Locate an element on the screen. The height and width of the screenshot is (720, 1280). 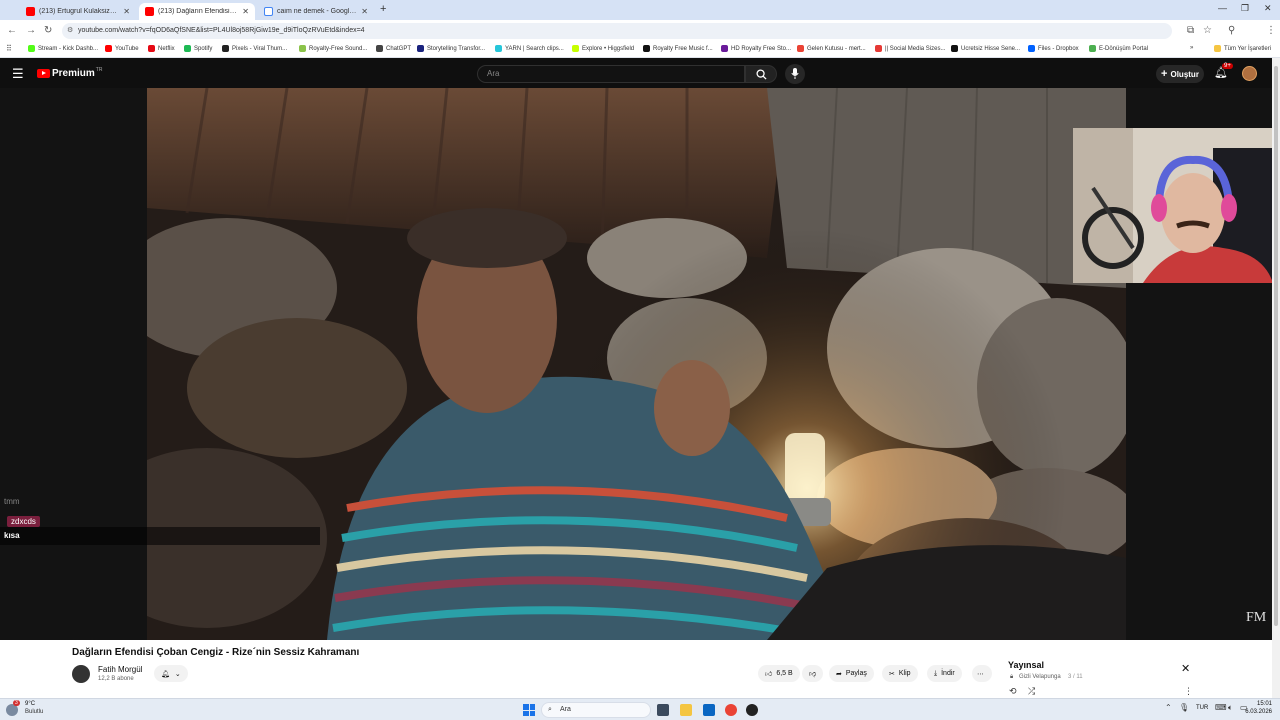
bookmark-item: Explore • Higgsfield is located at coordinates (603, 48).